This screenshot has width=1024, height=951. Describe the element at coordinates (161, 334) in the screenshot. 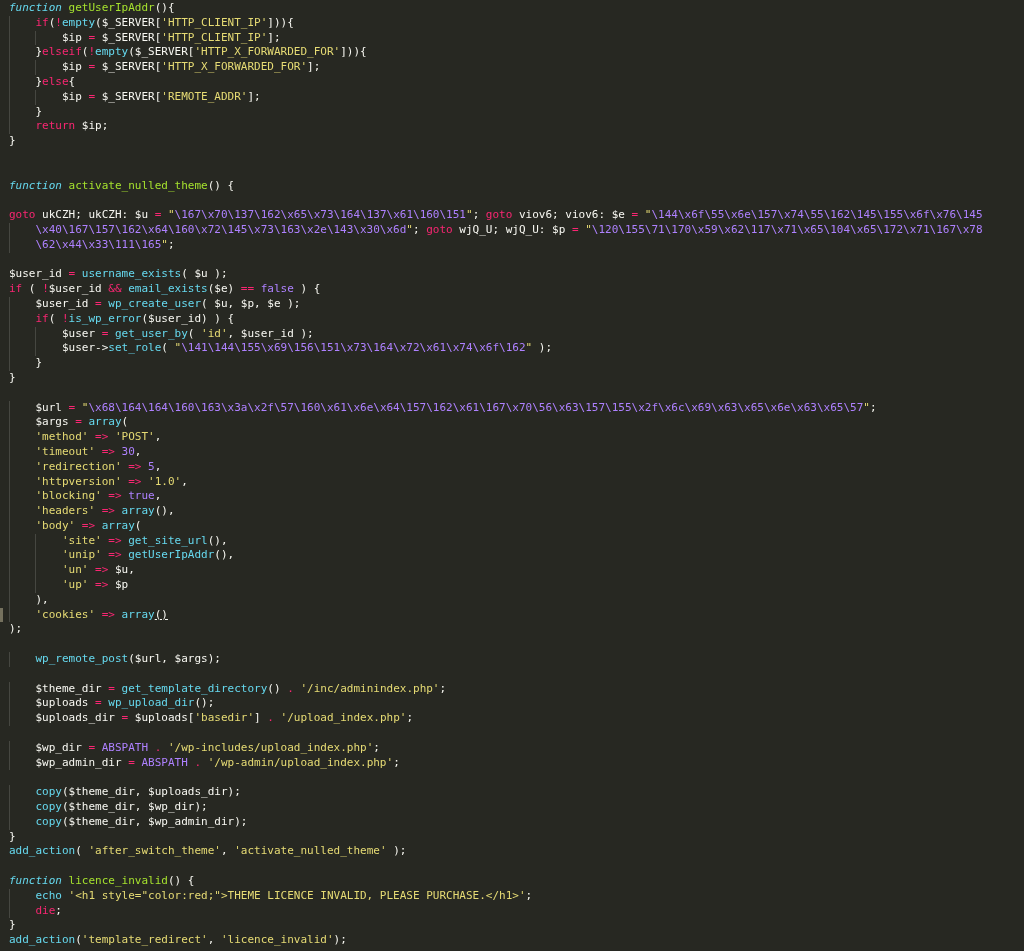

I see `code-line: $user = get_user_by( 'id', $user_id );` at that location.